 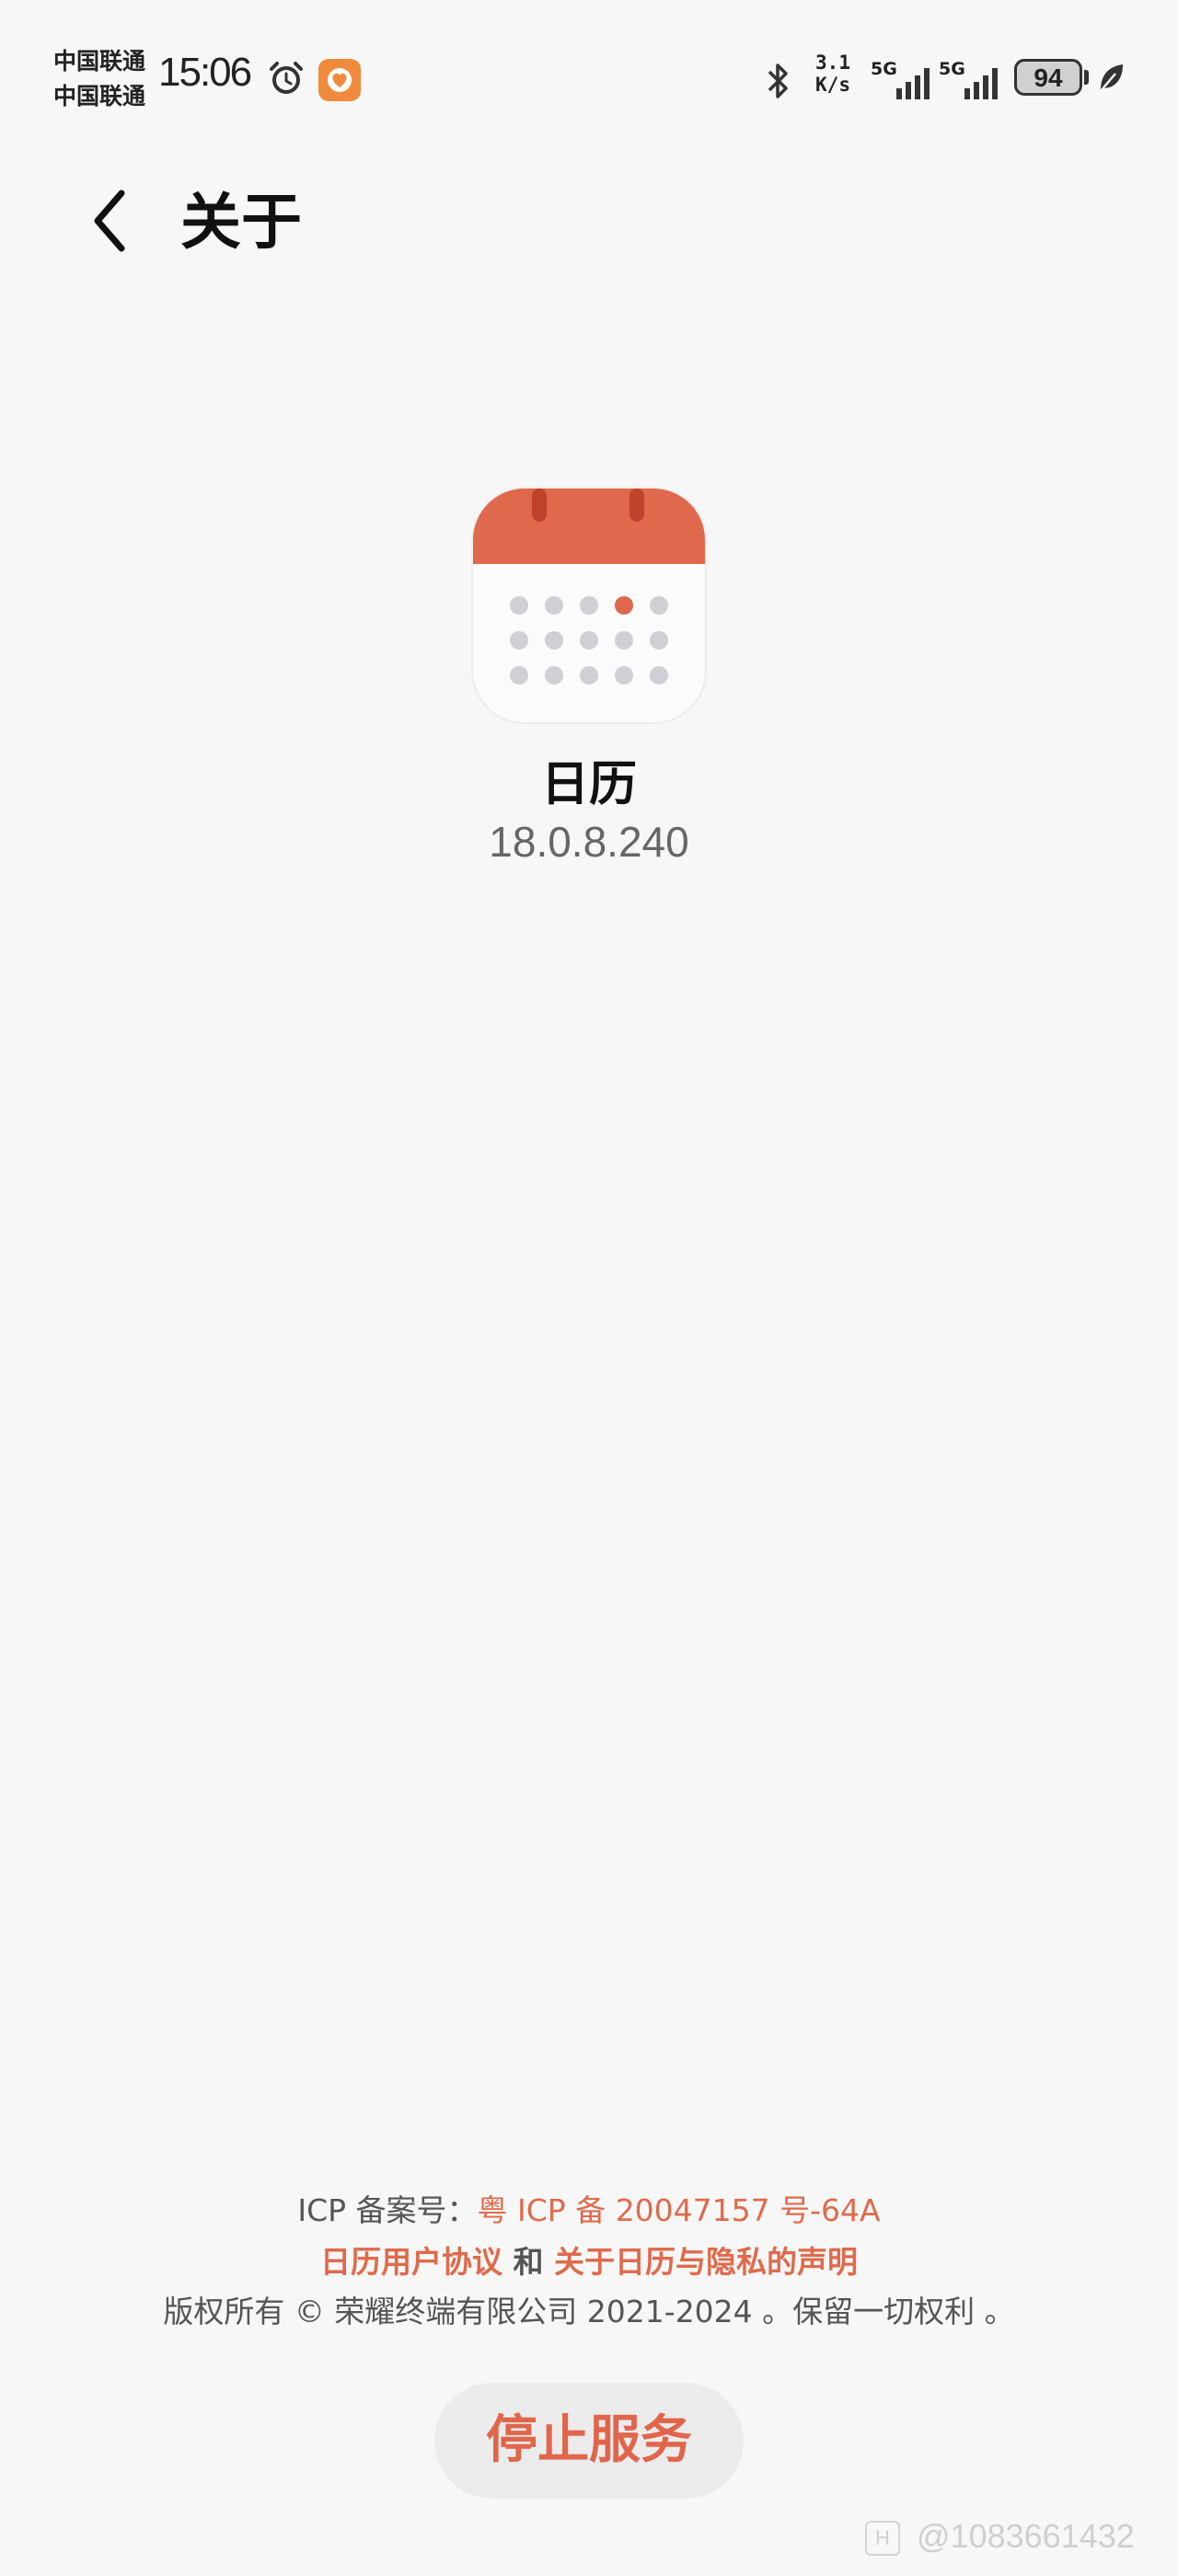 I want to click on back-button, so click(x=112, y=220).